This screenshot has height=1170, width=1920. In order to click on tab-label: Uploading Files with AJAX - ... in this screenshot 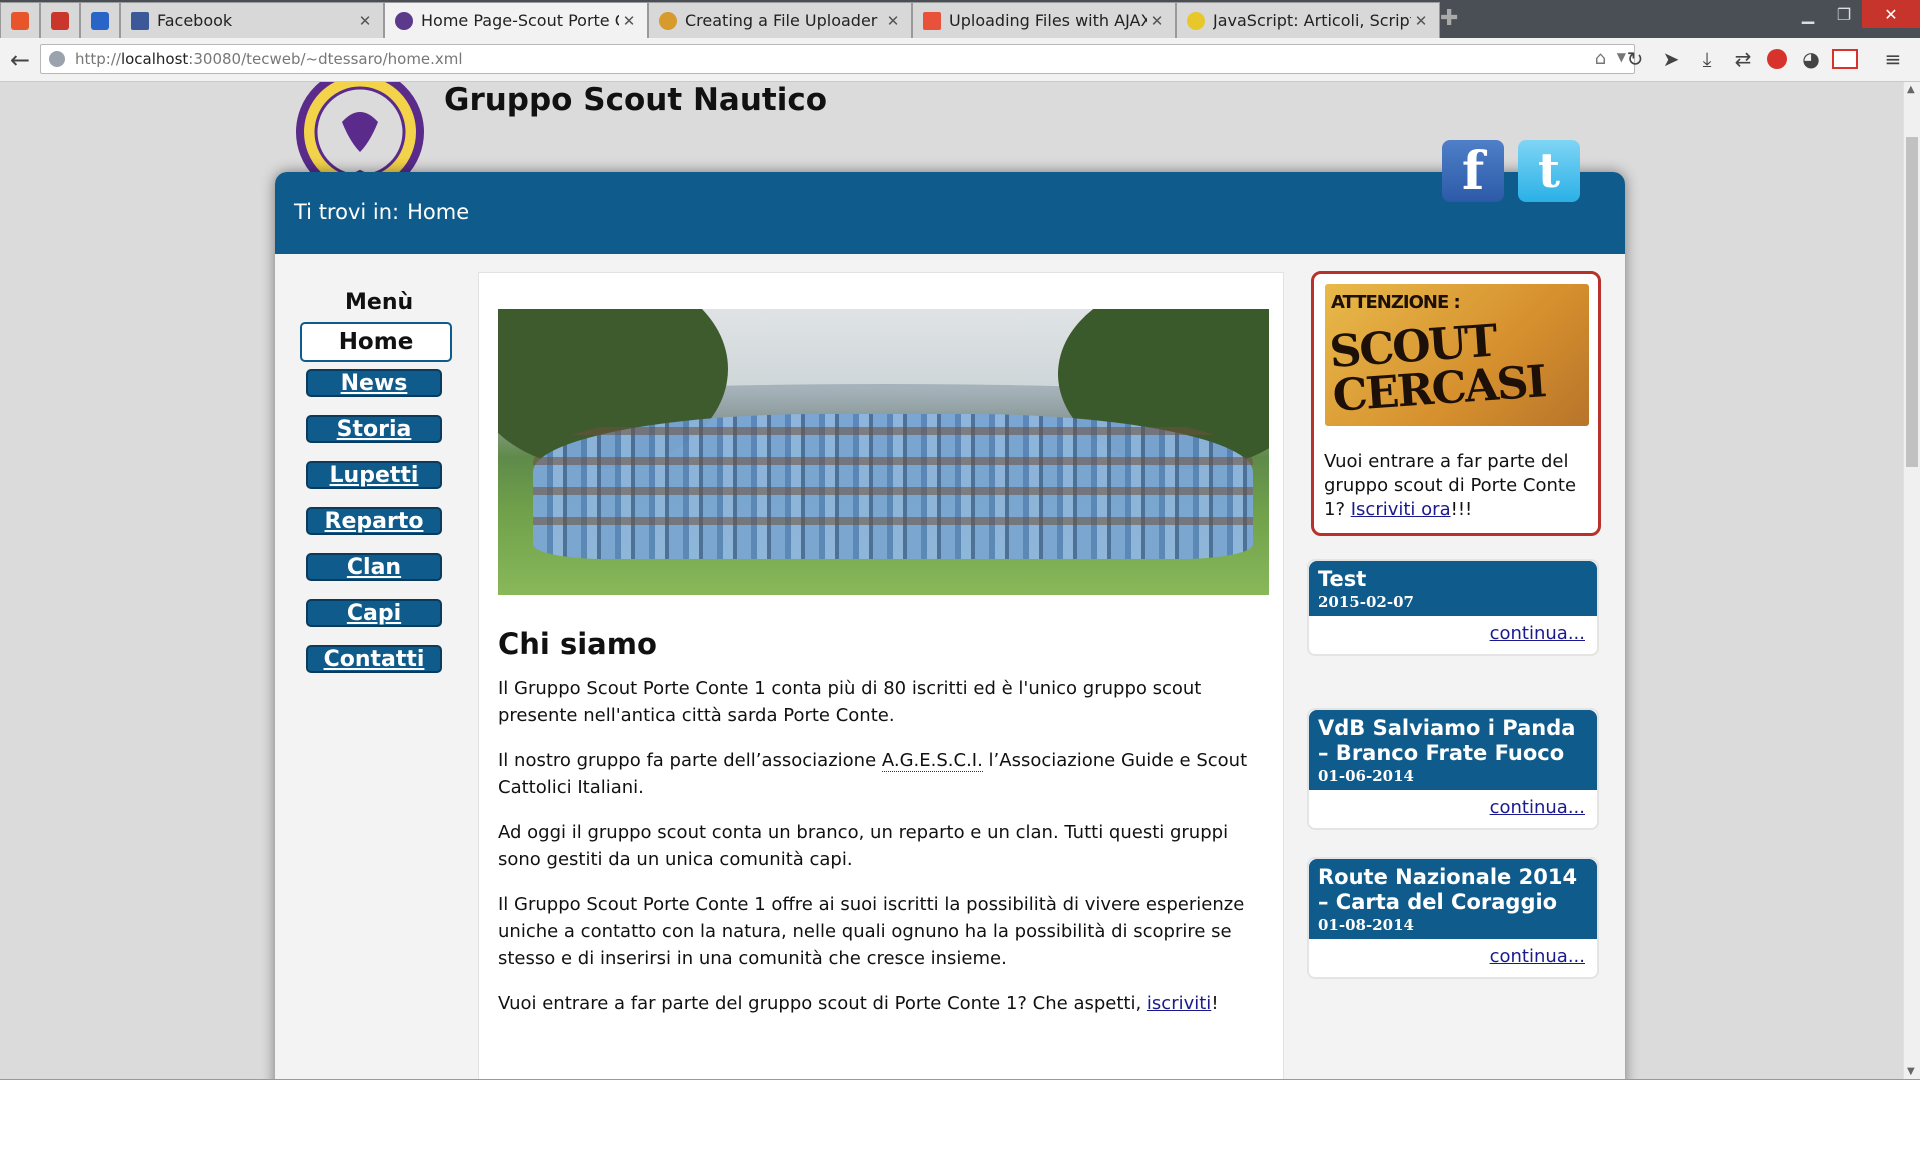, I will do `click(1048, 20)`.